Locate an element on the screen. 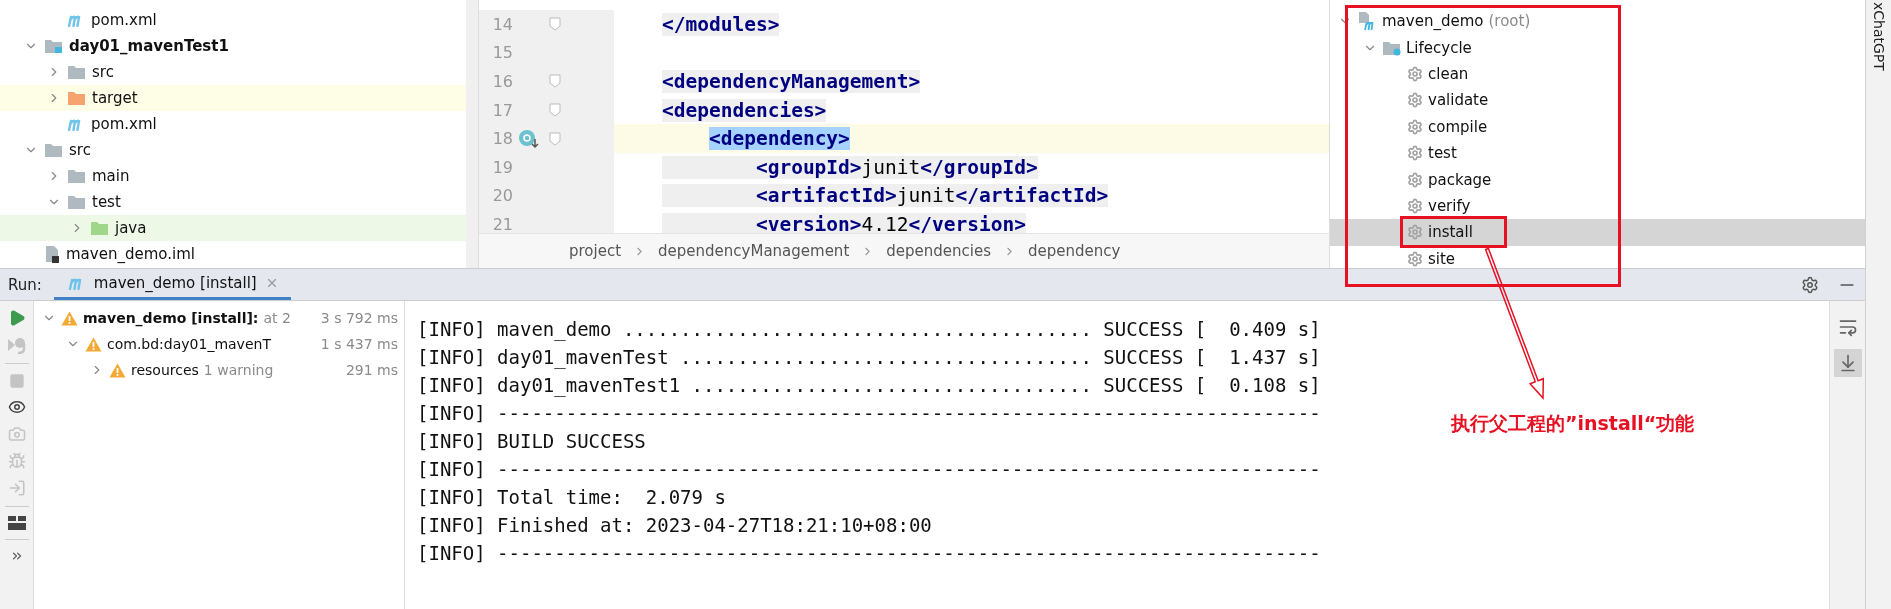 This screenshot has height=609, width=1891. duration-text: 3 s 792 ms is located at coordinates (359, 318).